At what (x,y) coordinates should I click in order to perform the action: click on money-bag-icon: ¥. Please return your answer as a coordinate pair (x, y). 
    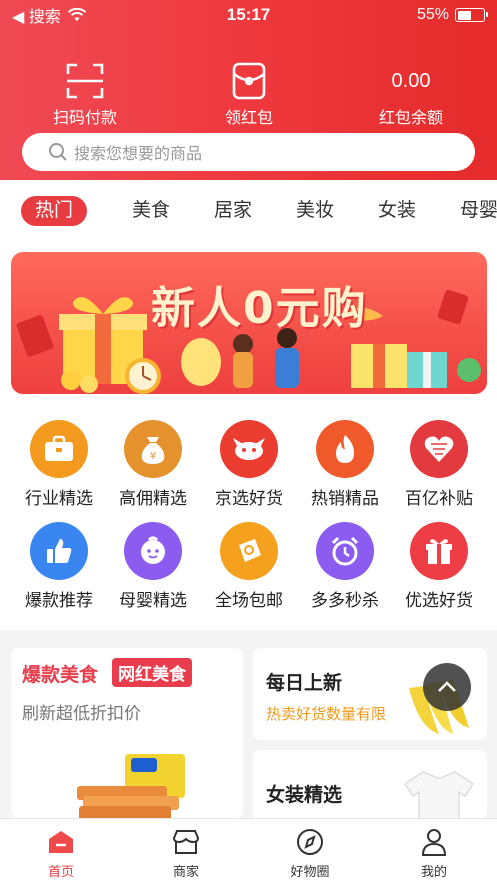
    Looking at the image, I should click on (153, 449).